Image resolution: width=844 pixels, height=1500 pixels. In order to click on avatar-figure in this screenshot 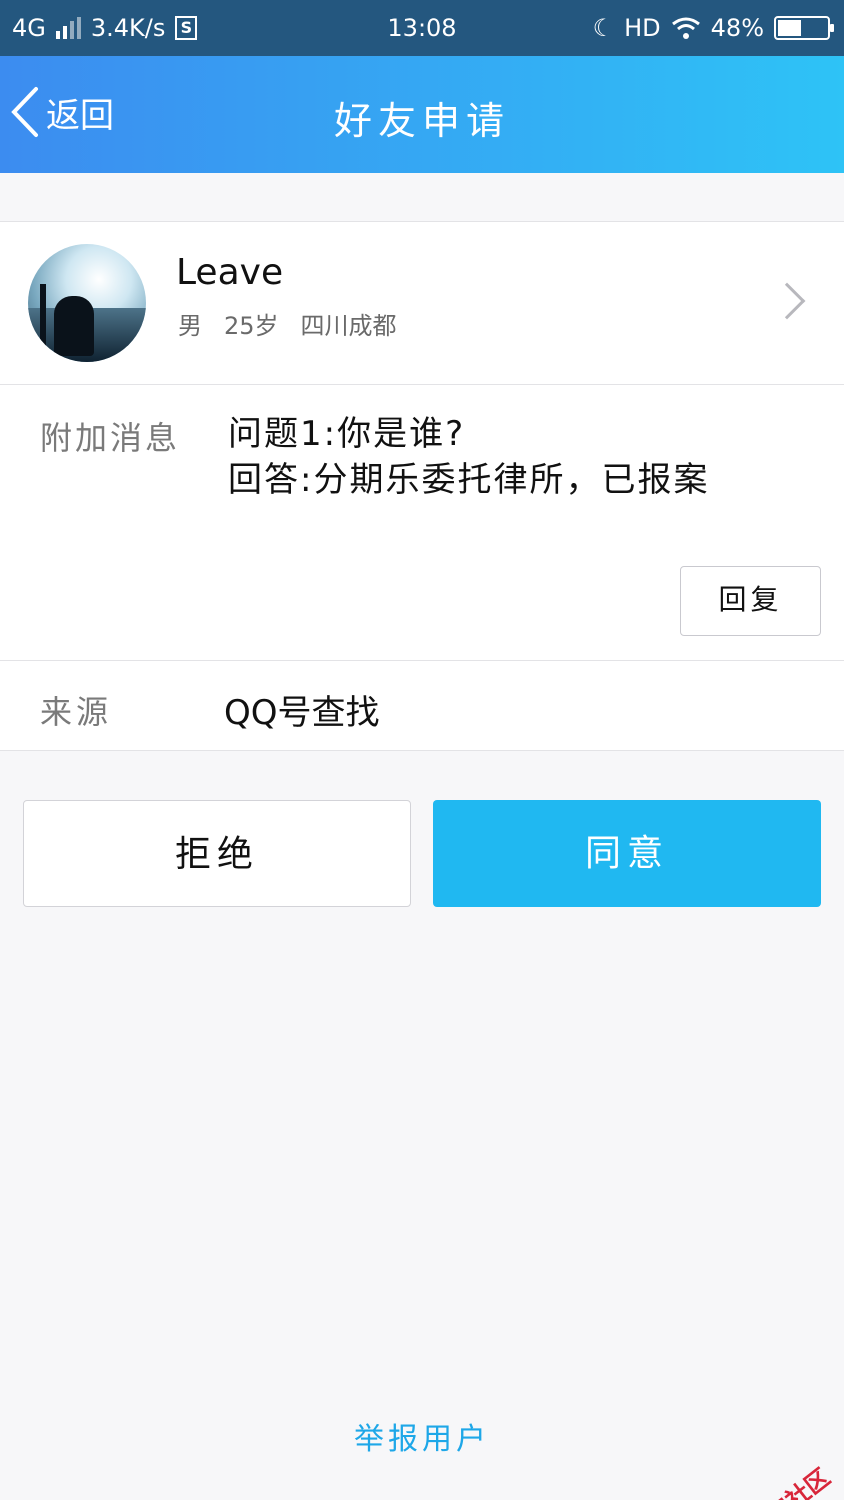, I will do `click(74, 326)`.